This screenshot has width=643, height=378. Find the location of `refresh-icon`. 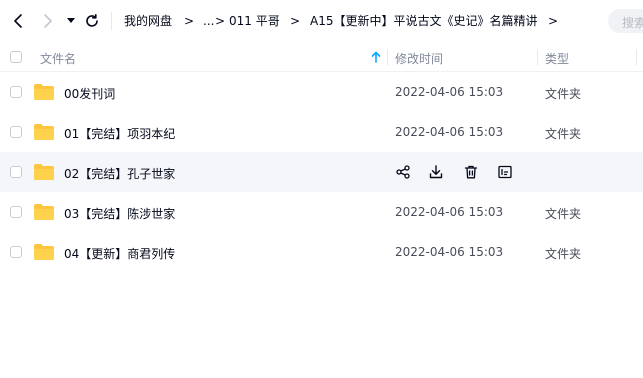

refresh-icon is located at coordinates (92, 20).